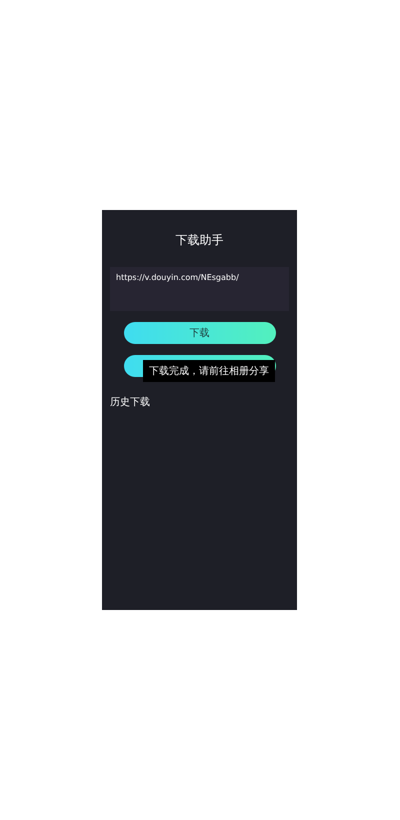 Image resolution: width=400 pixels, height=820 pixels. Describe the element at coordinates (130, 402) in the screenshot. I see `history-heading: 历史下载` at that location.